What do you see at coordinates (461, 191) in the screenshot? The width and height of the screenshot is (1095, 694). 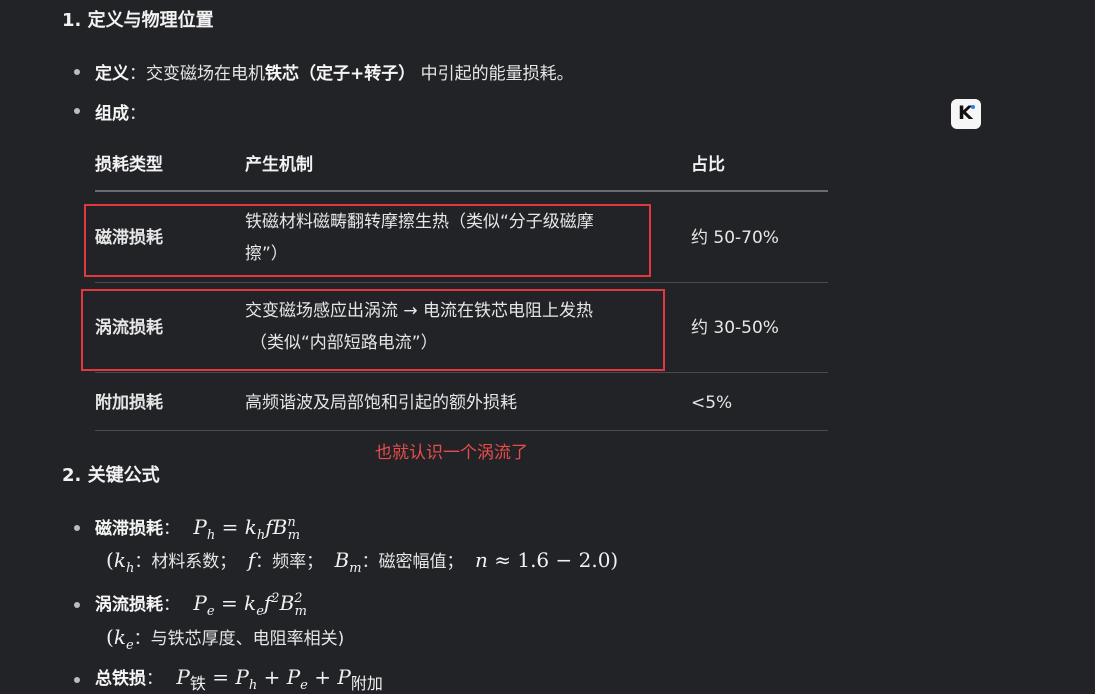 I see `table-header-divider` at bounding box center [461, 191].